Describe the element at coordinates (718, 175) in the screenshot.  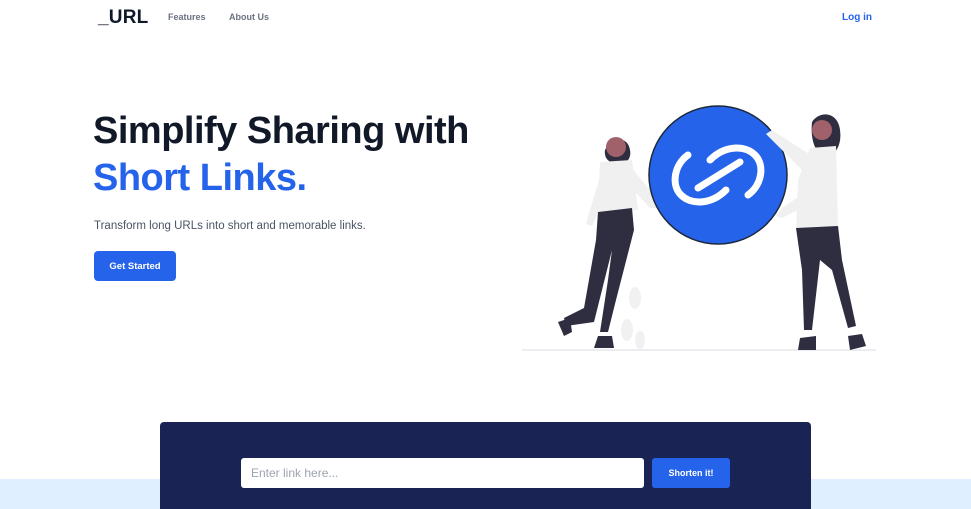
I see `chain-link-icon` at that location.